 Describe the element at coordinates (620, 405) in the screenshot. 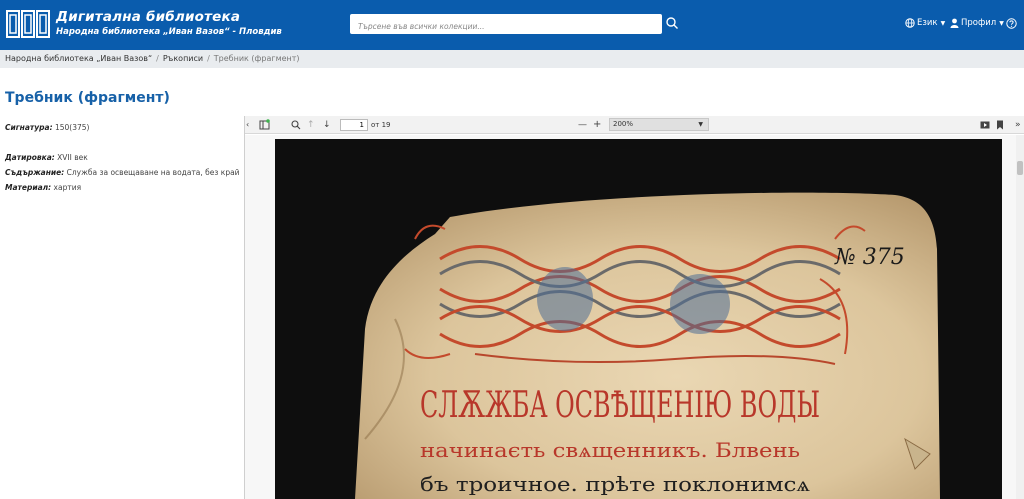

I see `manuscript-heading: СЛѪЖБА ОСВѢЩЕНІЮ ВОДЫ` at that location.